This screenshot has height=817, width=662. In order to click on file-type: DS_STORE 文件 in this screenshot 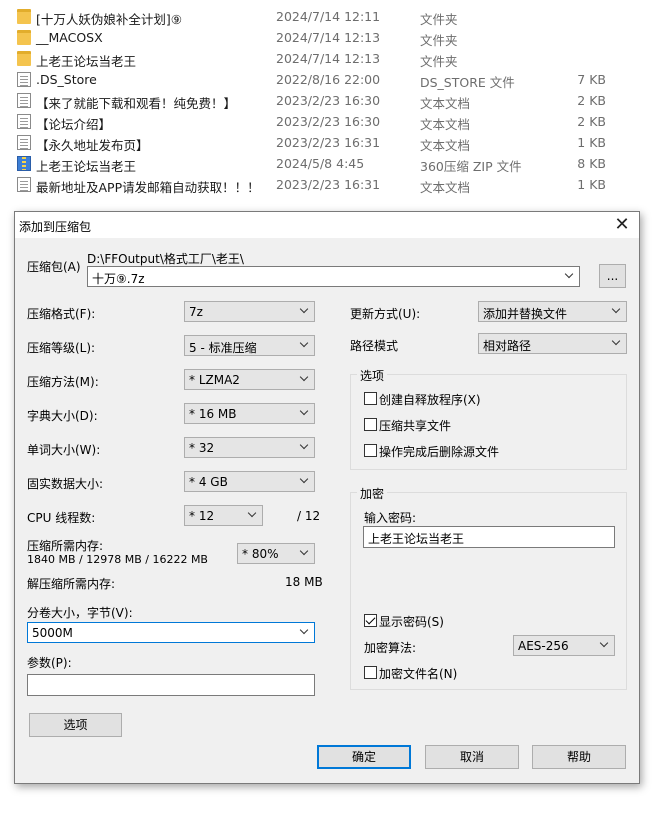, I will do `click(467, 82)`.